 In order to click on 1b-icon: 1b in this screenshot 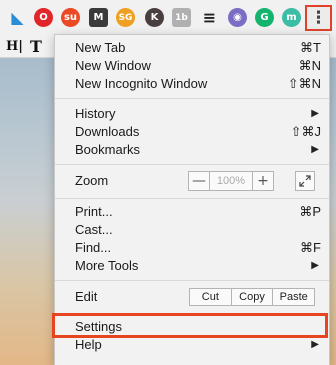, I will do `click(181, 17)`.